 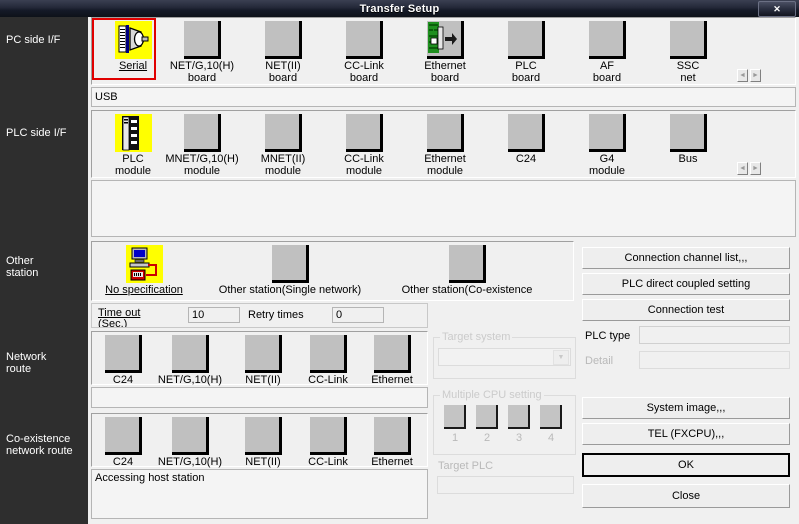 What do you see at coordinates (119, 317) in the screenshot?
I see `timeout-label: Time out (Sec.)` at bounding box center [119, 317].